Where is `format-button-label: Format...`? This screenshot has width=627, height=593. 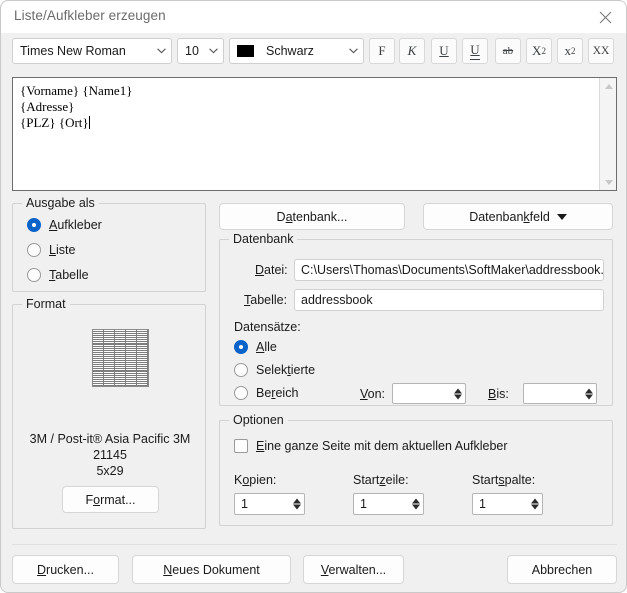
format-button-label: Format... is located at coordinates (110, 499).